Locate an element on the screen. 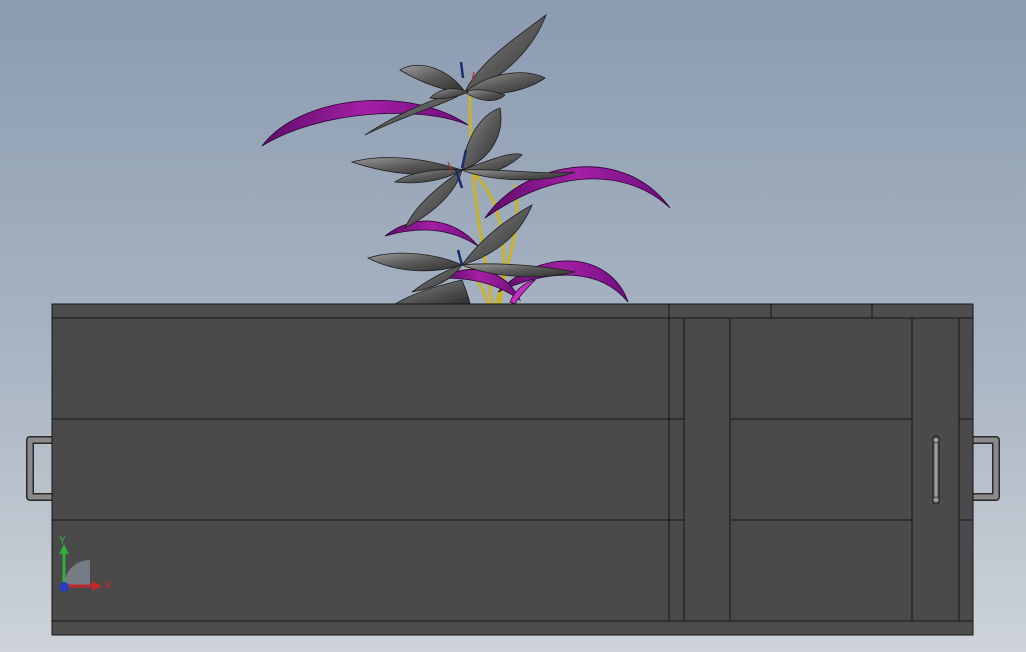  plant-leaves is located at coordinates (466, 202).